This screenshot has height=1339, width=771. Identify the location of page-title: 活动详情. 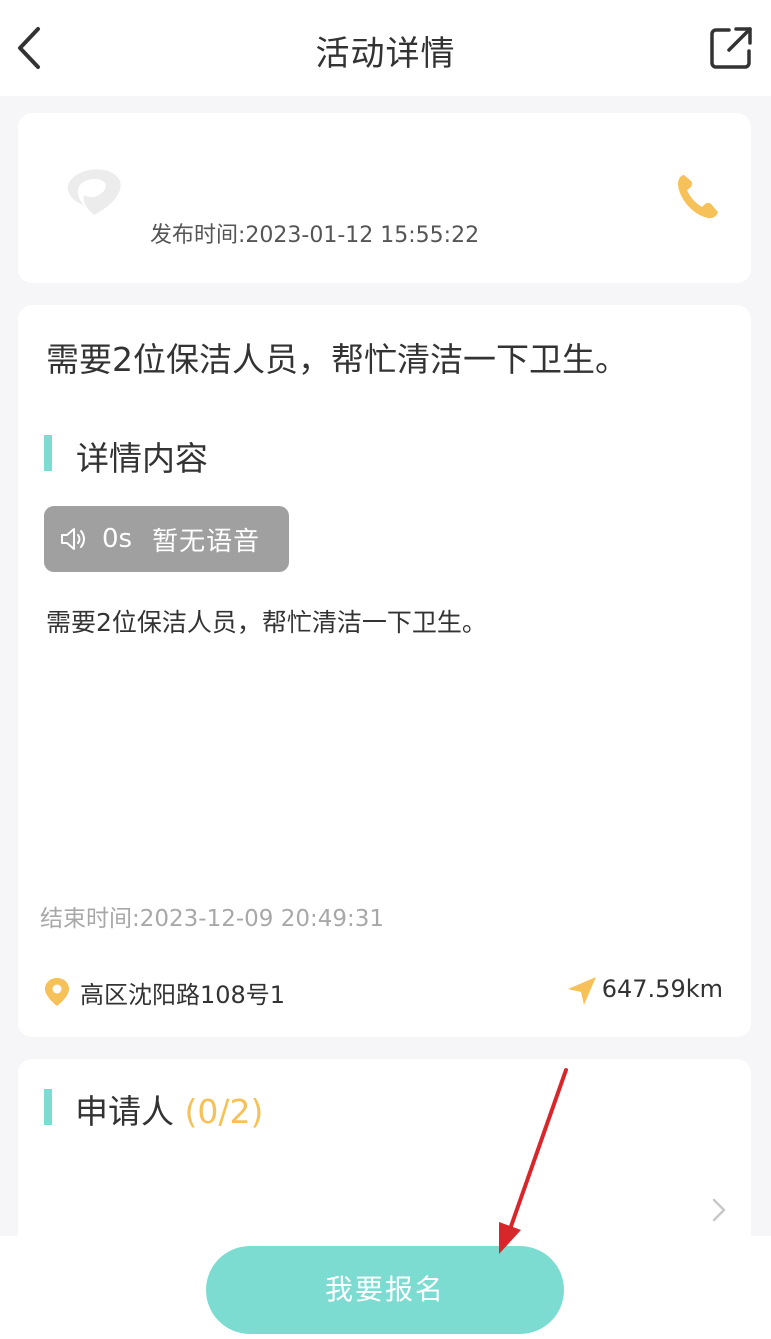
(385, 54).